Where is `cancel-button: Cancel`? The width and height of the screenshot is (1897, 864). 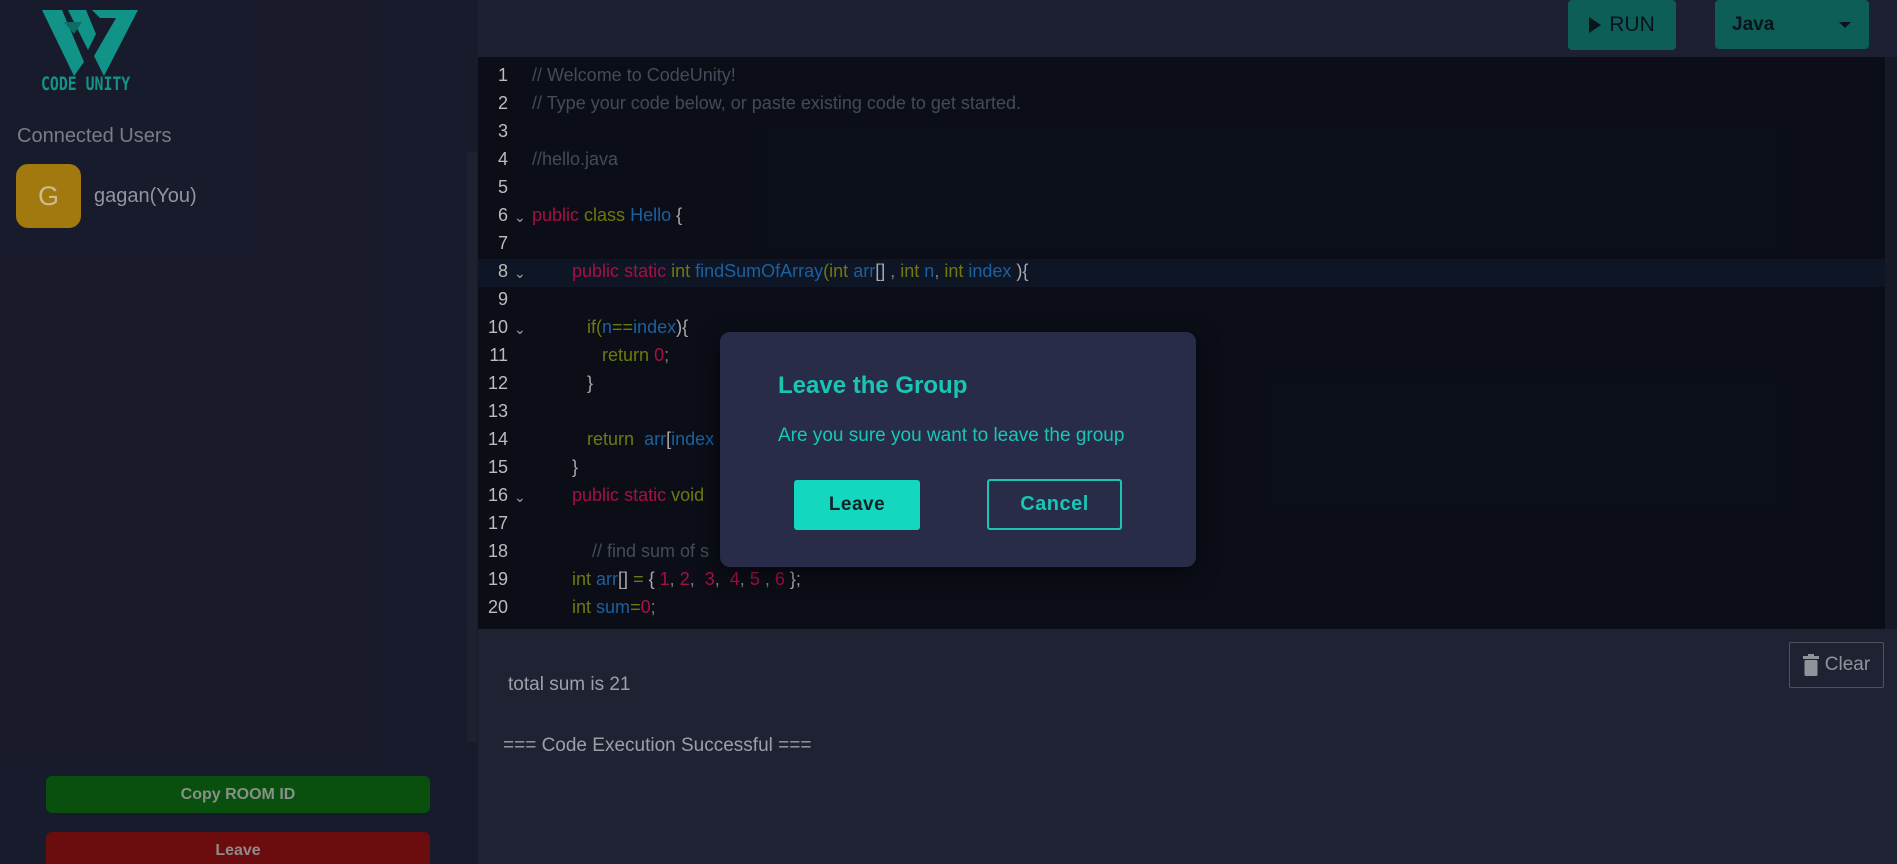
cancel-button: Cancel is located at coordinates (1054, 504).